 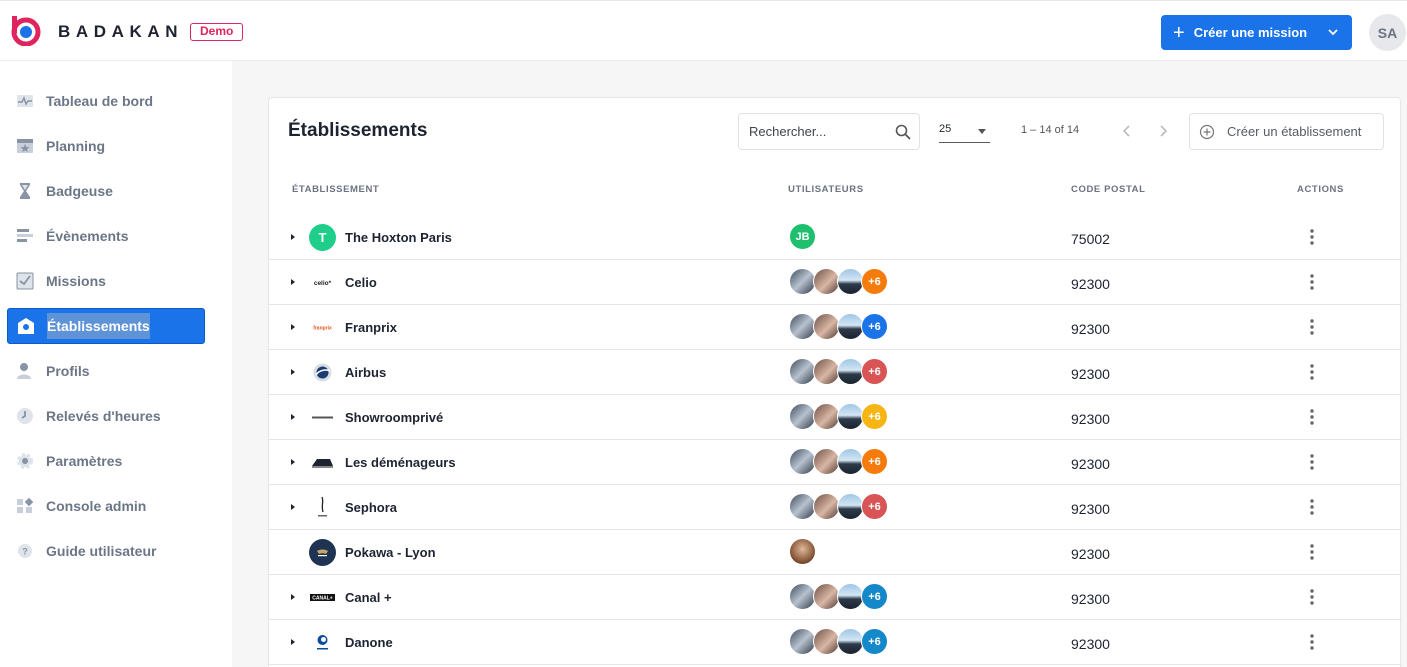 What do you see at coordinates (106, 371) in the screenshot?
I see `sidebar-item-profils: Profils` at bounding box center [106, 371].